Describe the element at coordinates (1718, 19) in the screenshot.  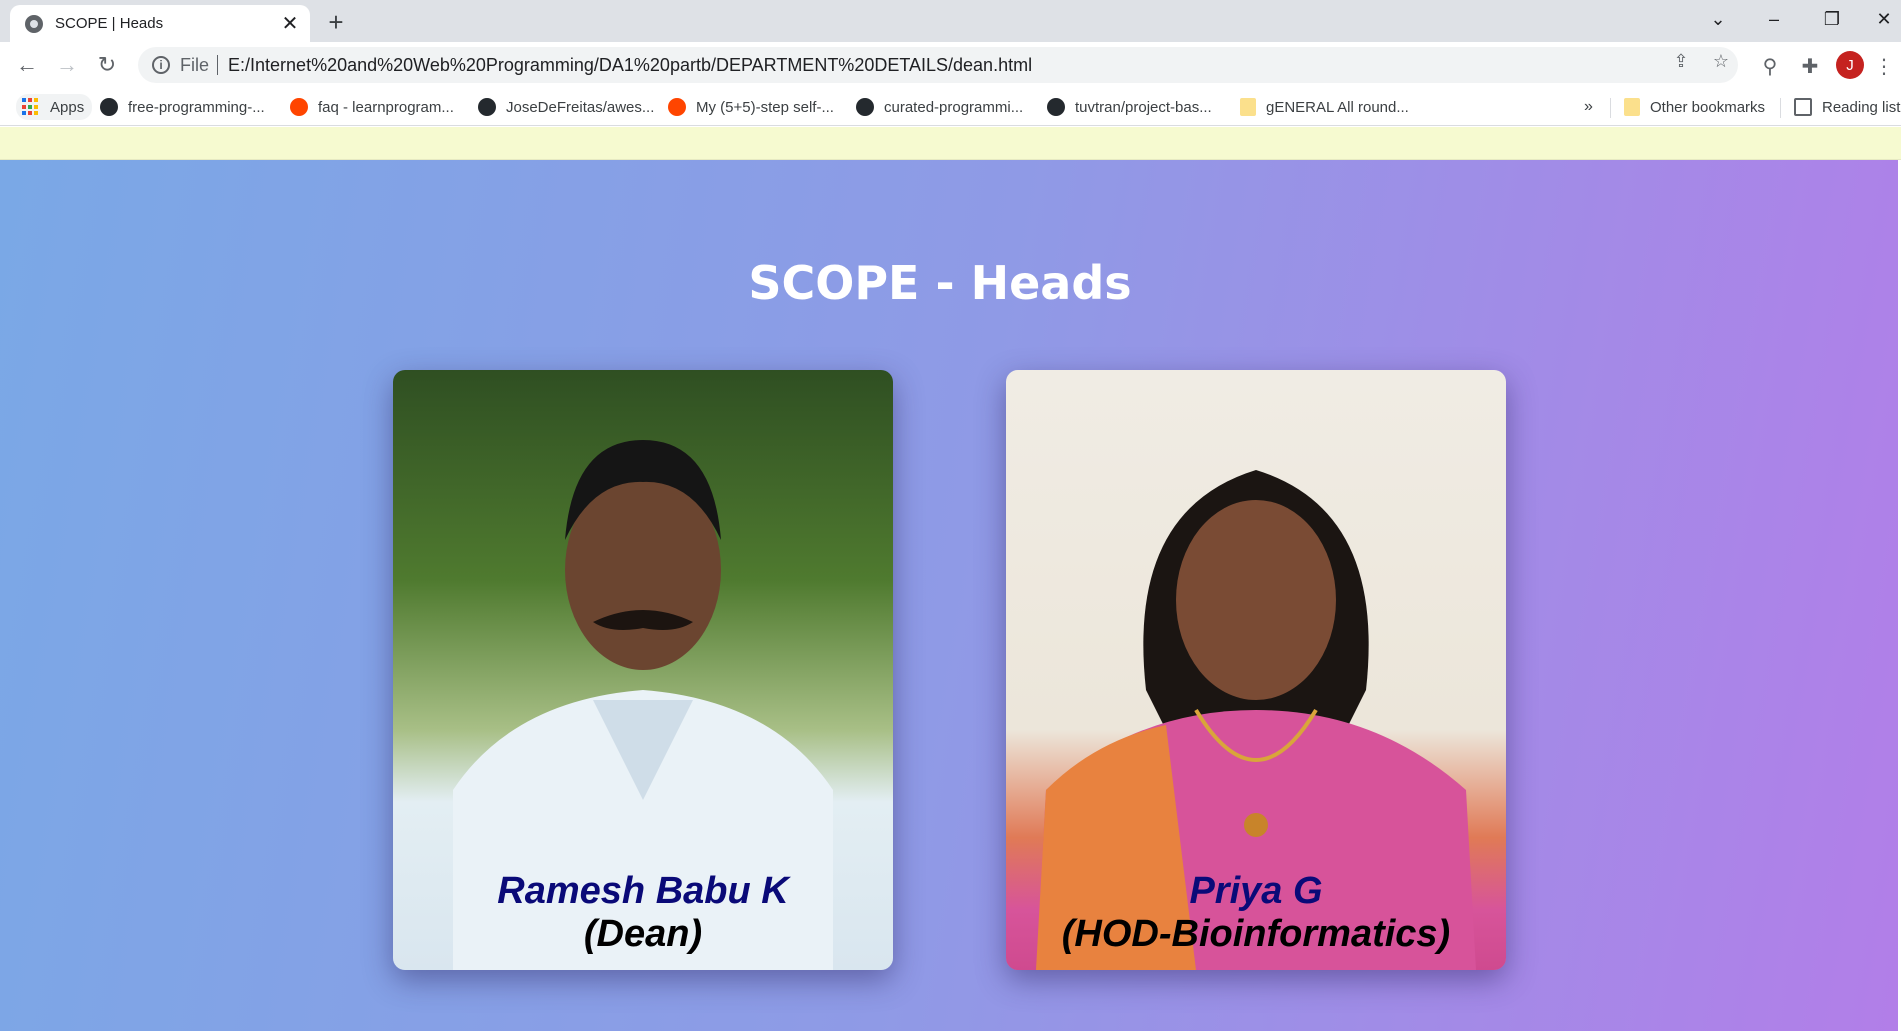
I see `tab-search-icon: ⌄` at that location.